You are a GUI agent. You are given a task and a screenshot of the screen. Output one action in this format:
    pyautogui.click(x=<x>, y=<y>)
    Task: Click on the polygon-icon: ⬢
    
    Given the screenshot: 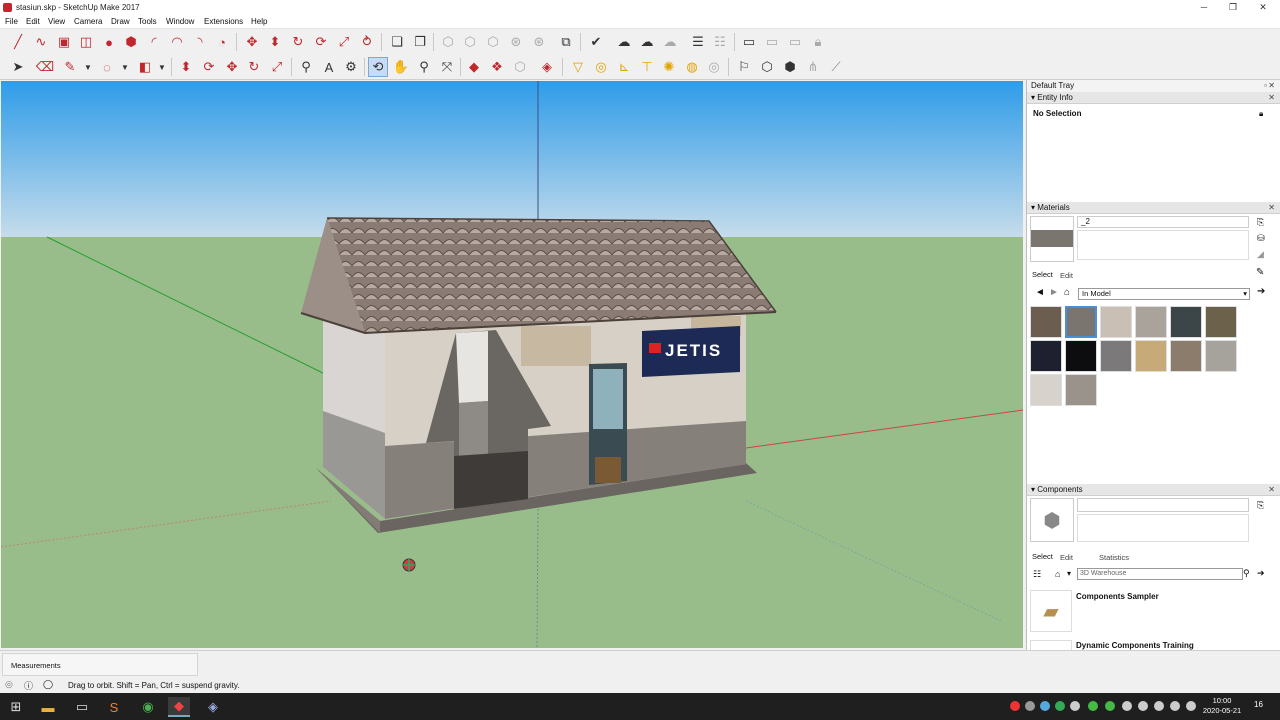 What is the action you would take?
    pyautogui.click(x=131, y=42)
    